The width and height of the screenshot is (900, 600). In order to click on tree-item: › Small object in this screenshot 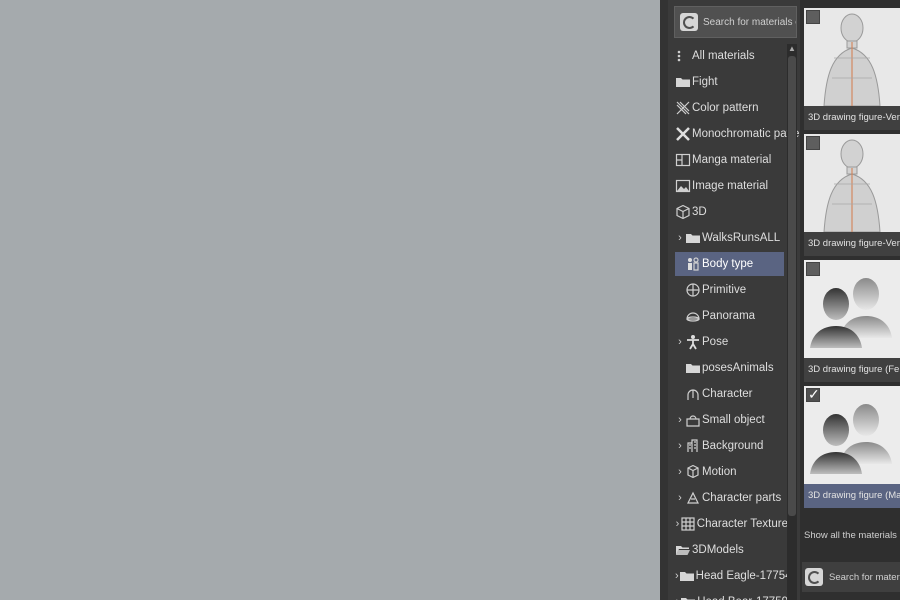, I will do `click(731, 420)`.